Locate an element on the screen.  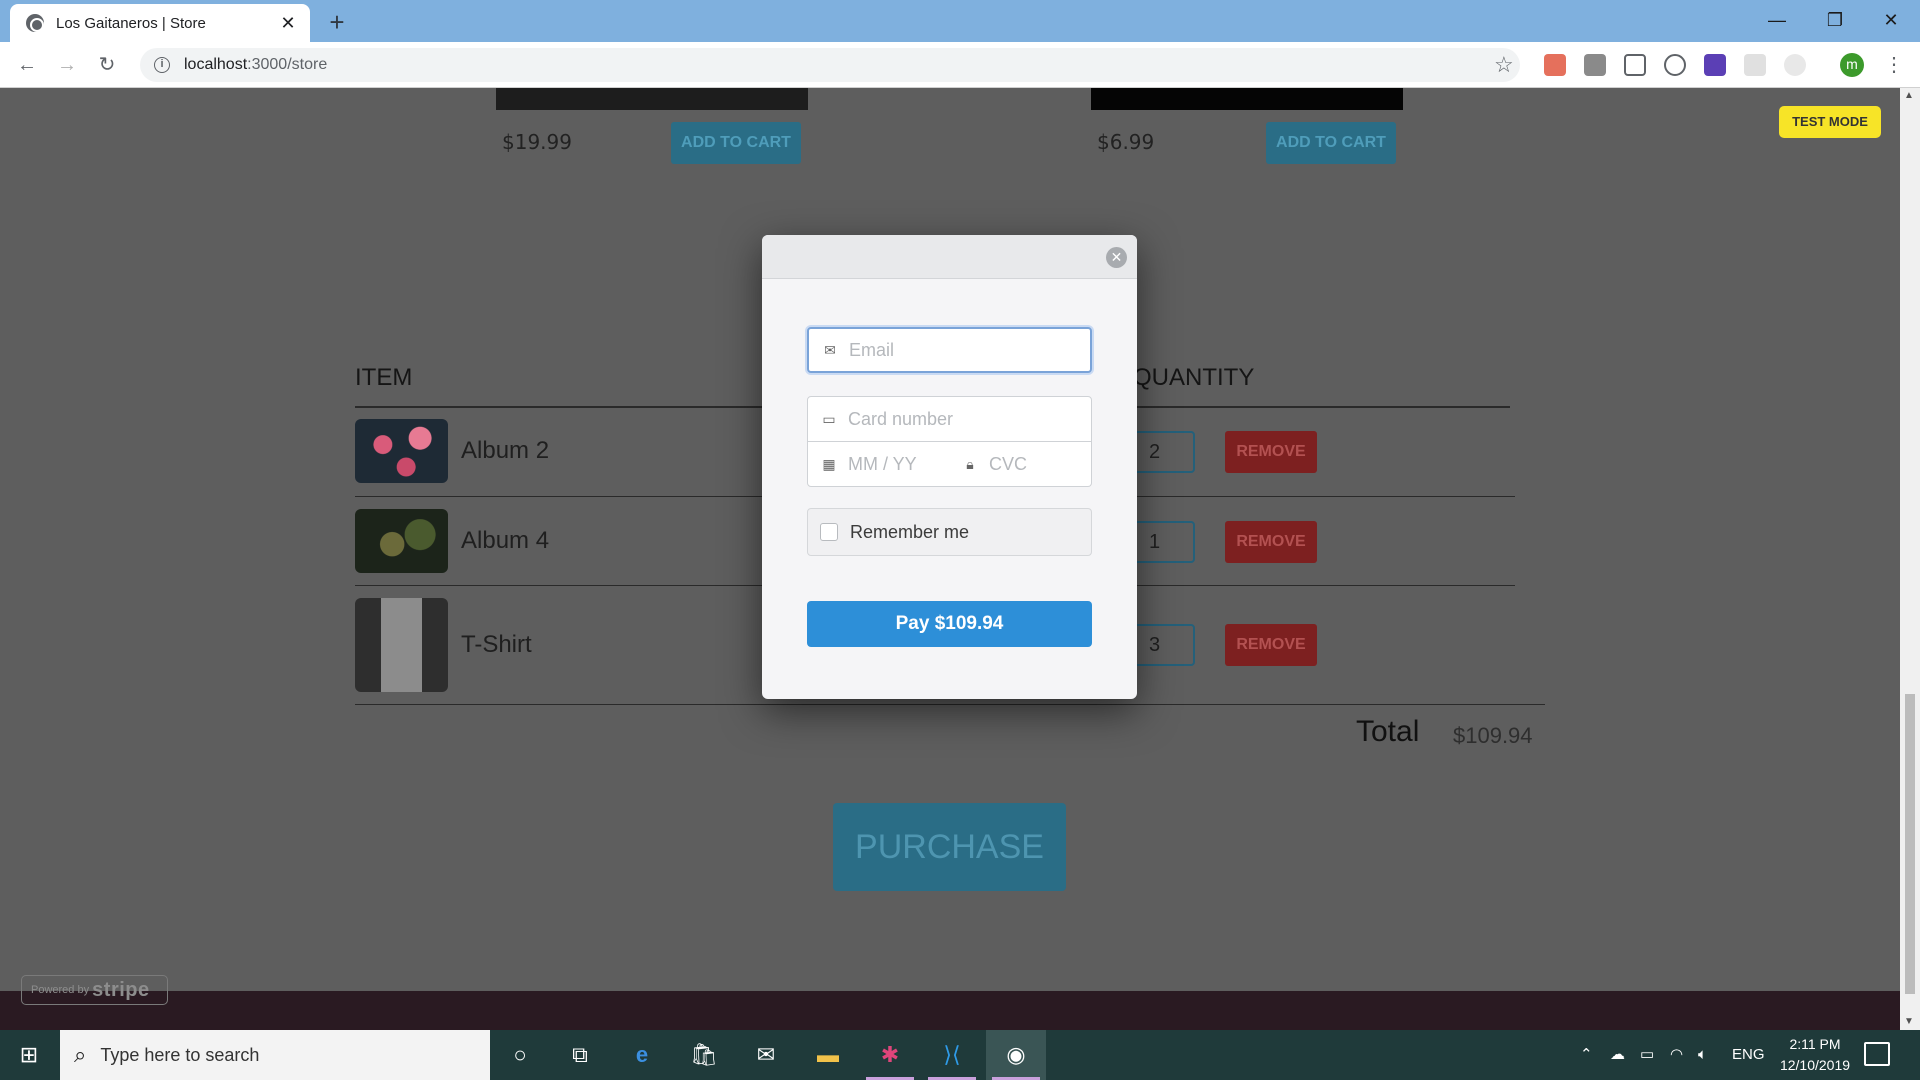
taskbar-clock: 2:11 PM 12/10/2019 is located at coordinates (1815, 1055).